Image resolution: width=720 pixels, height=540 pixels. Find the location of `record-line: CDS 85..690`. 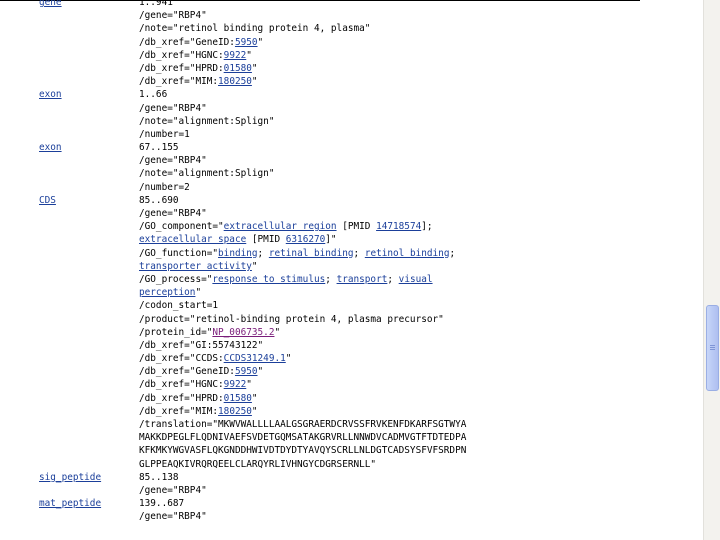

record-line: CDS 85..690 is located at coordinates (351, 200).